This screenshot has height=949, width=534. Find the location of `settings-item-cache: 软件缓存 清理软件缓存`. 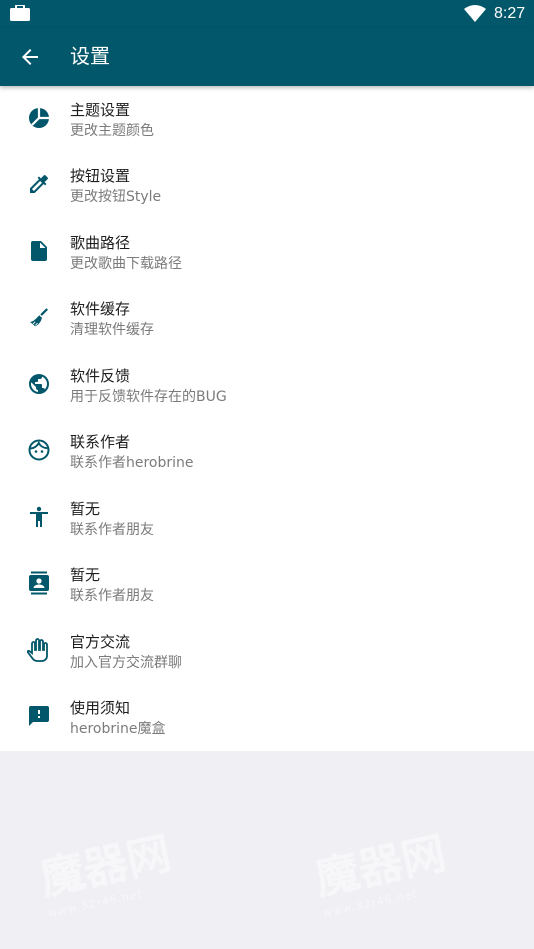

settings-item-cache: 软件缓存 清理软件缓存 is located at coordinates (267, 318).